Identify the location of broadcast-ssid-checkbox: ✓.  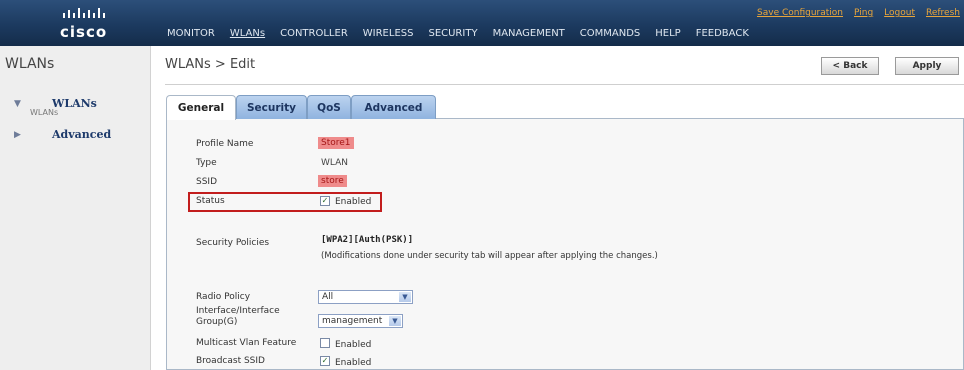
(325, 361).